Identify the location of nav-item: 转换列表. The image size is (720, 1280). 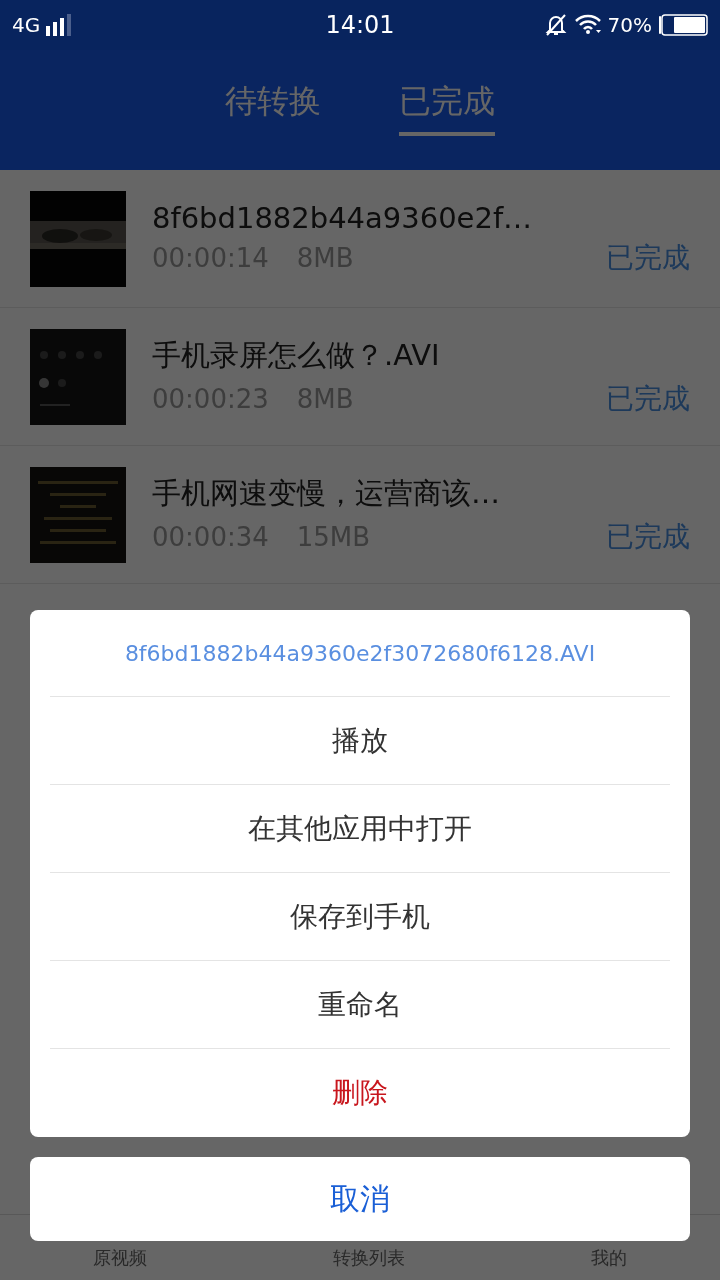
(369, 1258).